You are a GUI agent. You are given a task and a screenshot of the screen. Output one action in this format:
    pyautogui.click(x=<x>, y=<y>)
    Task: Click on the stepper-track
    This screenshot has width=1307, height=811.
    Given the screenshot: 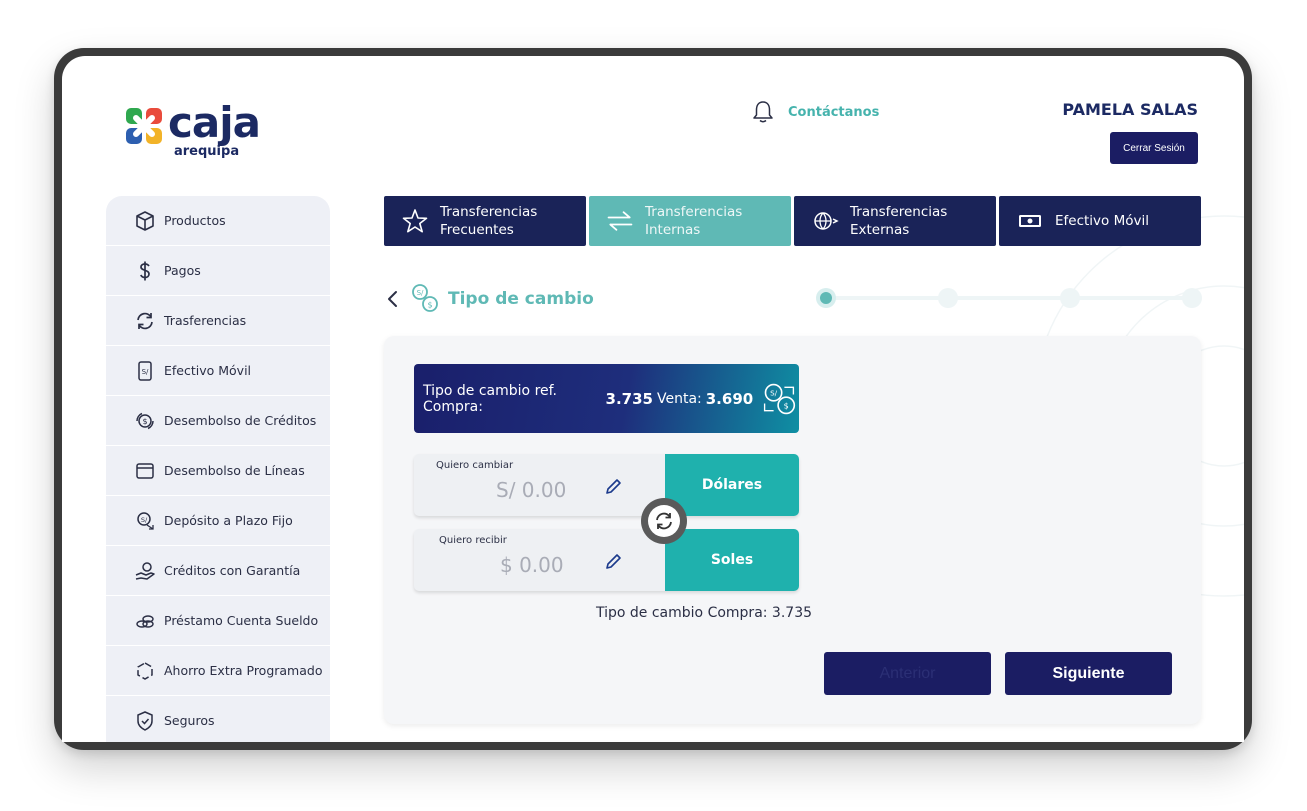 What is the action you would take?
    pyautogui.click(x=1009, y=298)
    